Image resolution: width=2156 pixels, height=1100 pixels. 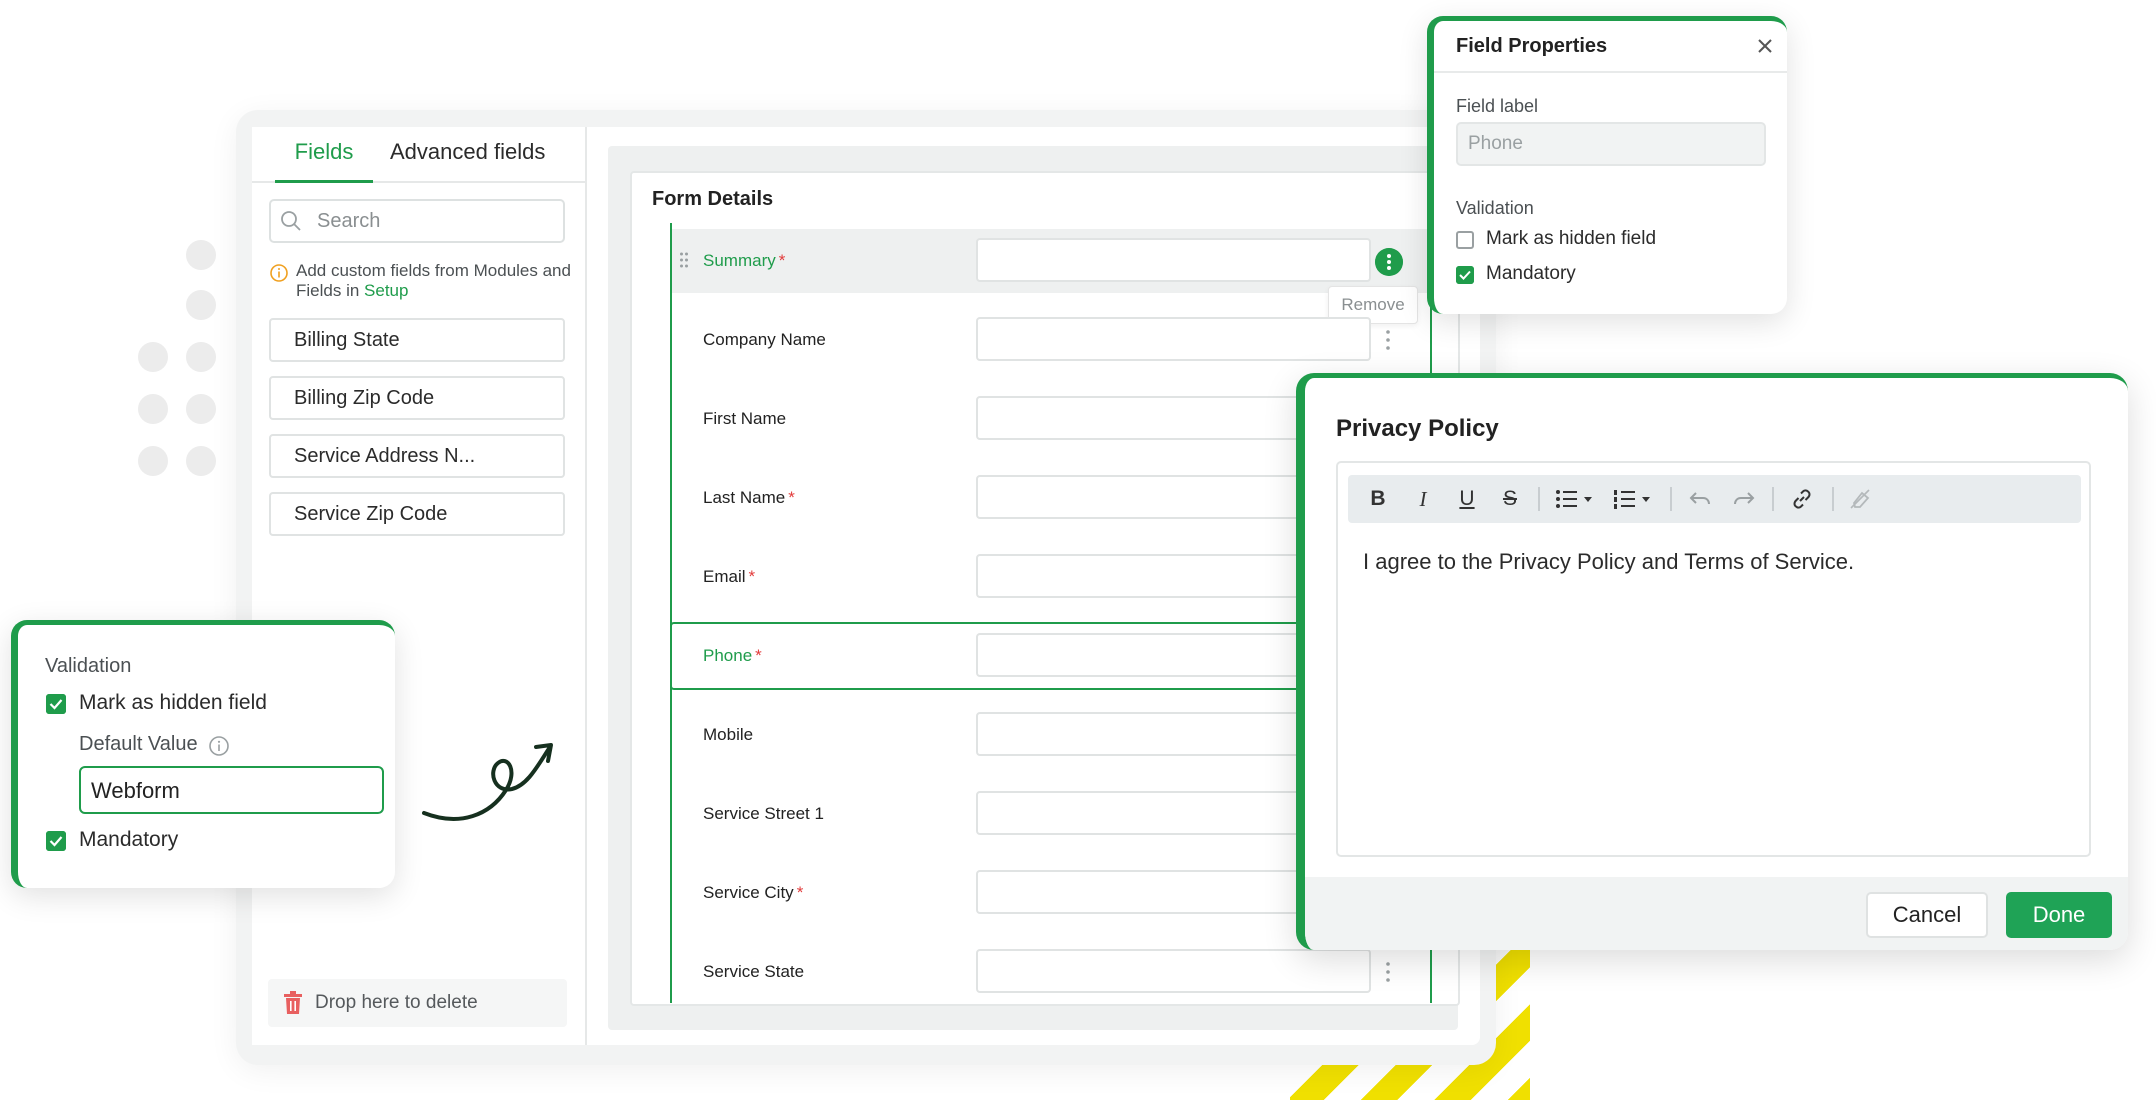 I want to click on italic-button: I, so click(x=1423, y=499).